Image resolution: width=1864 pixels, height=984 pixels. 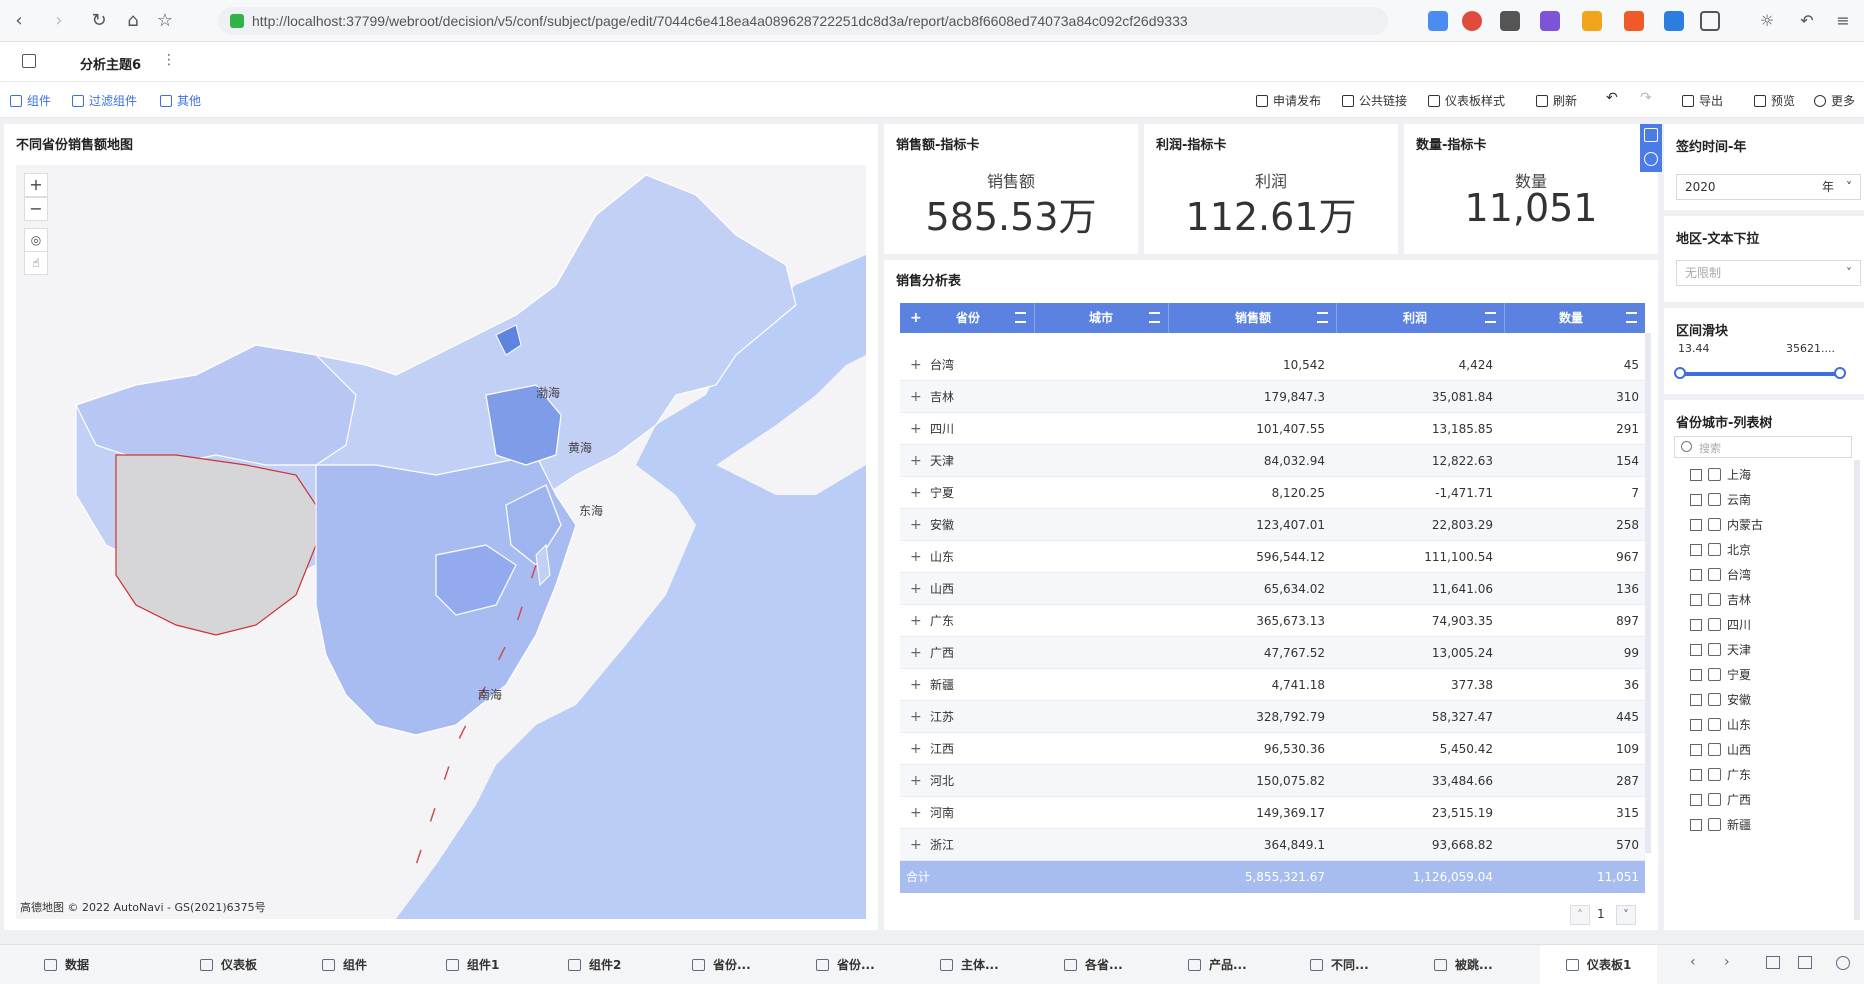 What do you see at coordinates (1720, 727) in the screenshot?
I see `tree-item: 山东` at bounding box center [1720, 727].